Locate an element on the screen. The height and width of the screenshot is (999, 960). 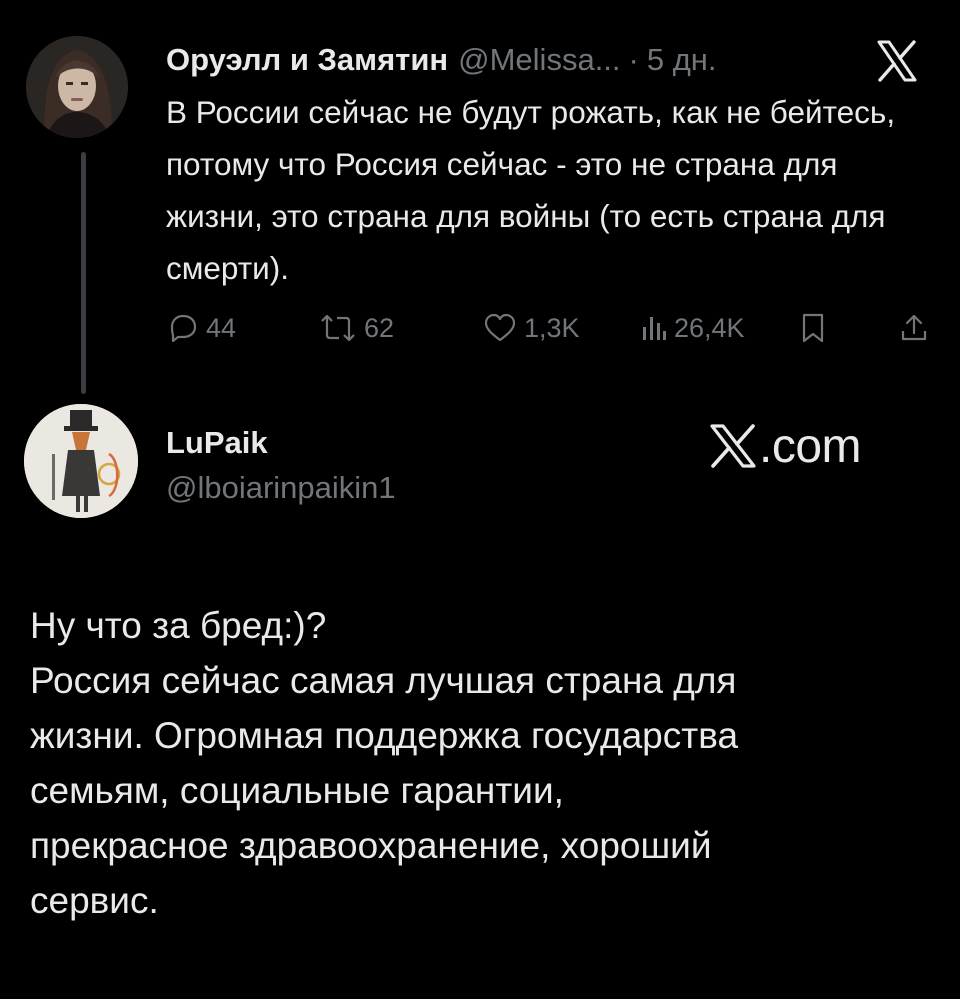
share-icon is located at coordinates (914, 327).